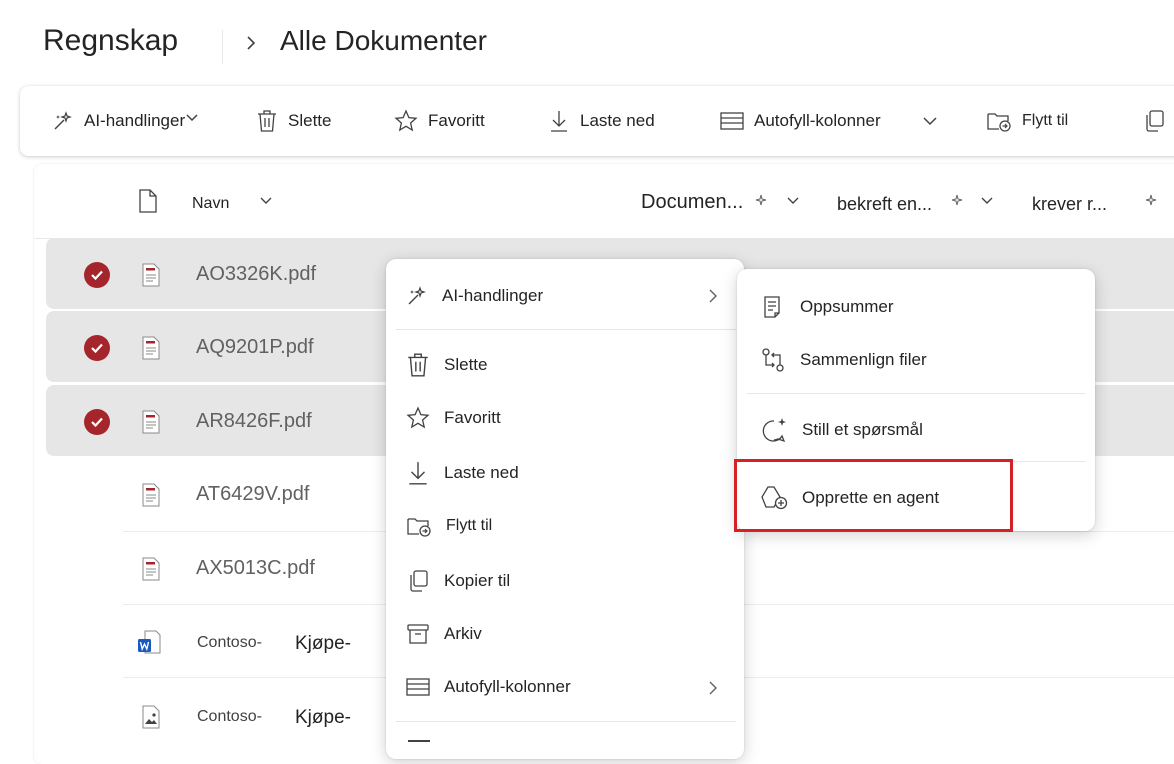  What do you see at coordinates (472, 417) in the screenshot?
I see `menu-item-label: Favoritt` at bounding box center [472, 417].